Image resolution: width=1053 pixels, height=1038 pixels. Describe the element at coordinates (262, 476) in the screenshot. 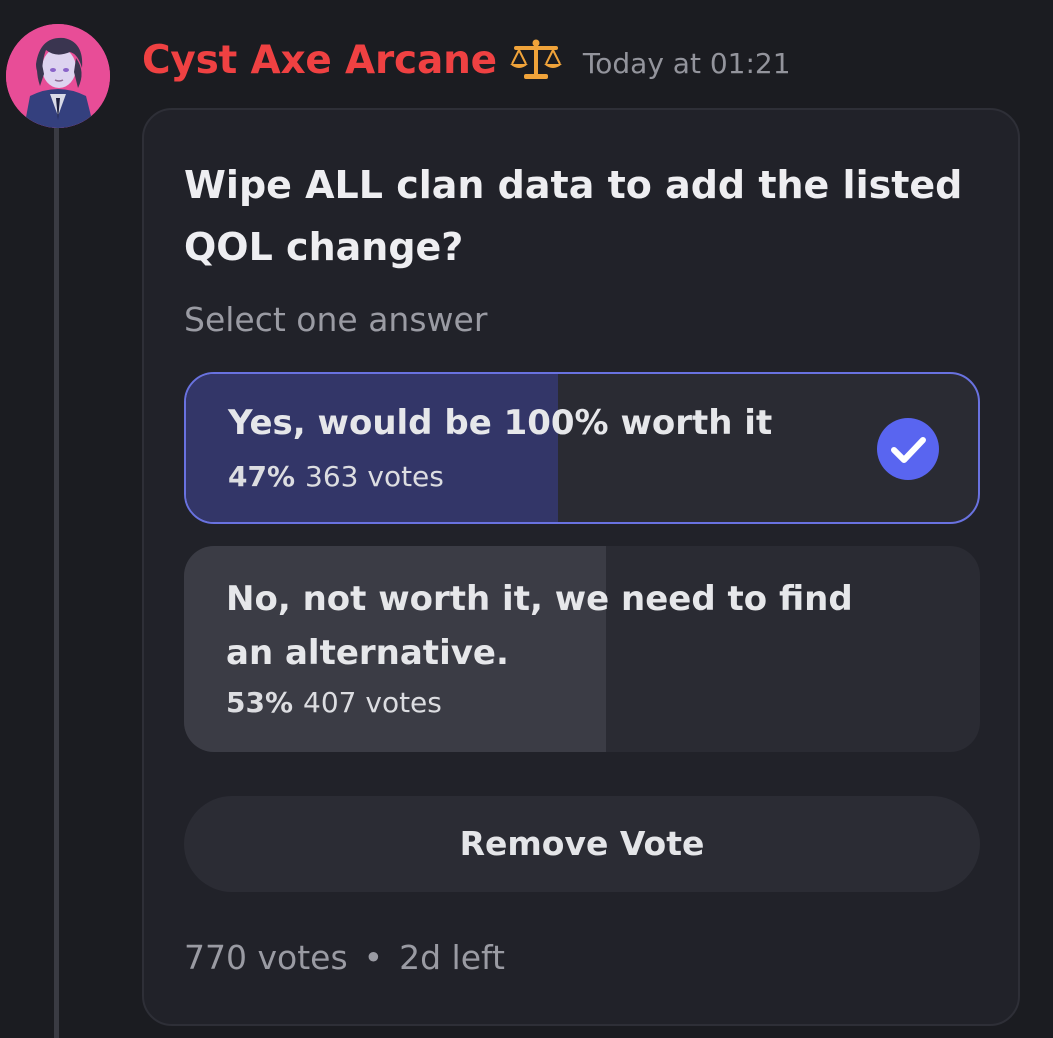

I see `answer-percent: 47%` at that location.